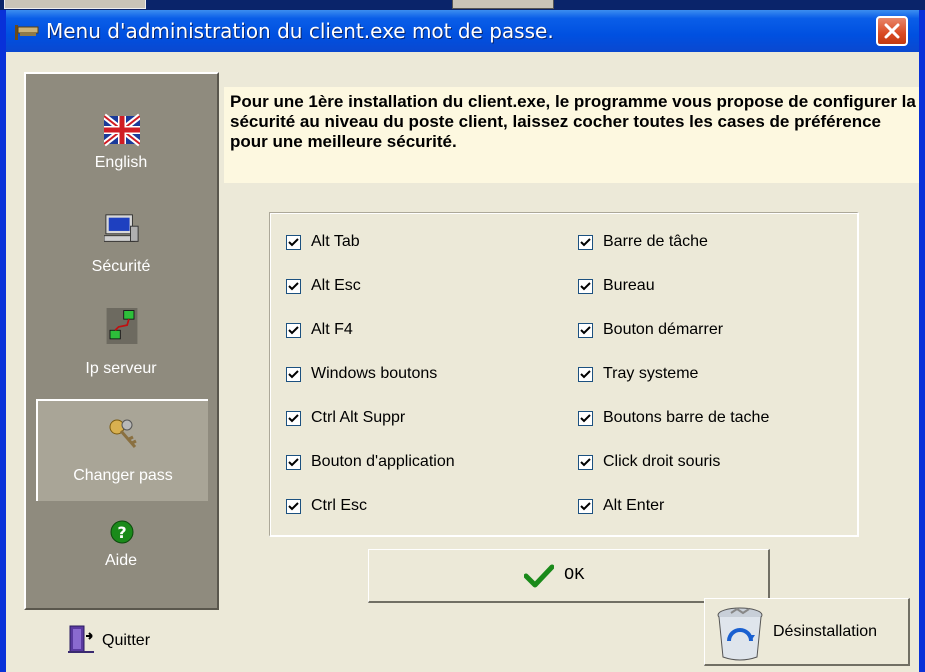 The image size is (925, 672). What do you see at coordinates (663, 329) in the screenshot?
I see `option-label: Bouton démarrer` at bounding box center [663, 329].